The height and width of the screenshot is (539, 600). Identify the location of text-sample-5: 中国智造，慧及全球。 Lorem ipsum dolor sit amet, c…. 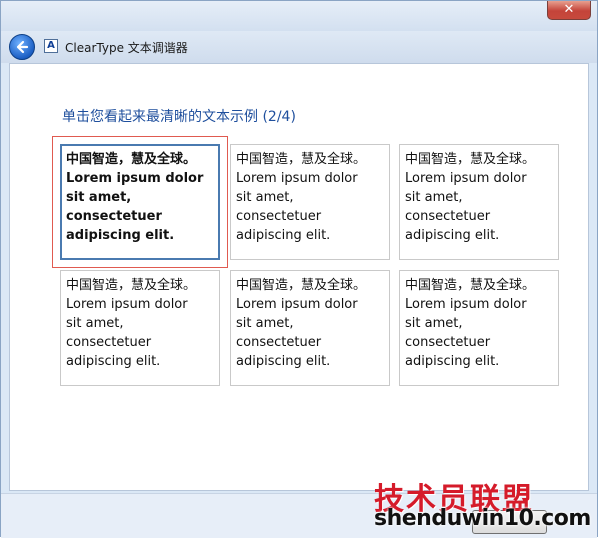
(310, 328).